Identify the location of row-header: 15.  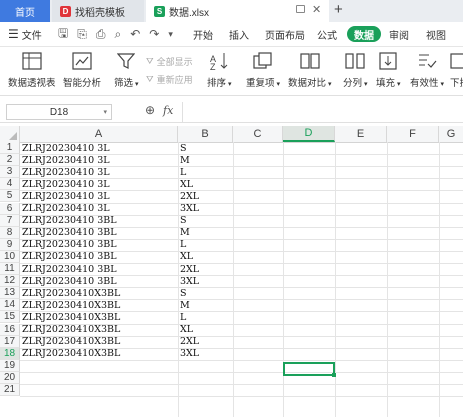
(10, 317).